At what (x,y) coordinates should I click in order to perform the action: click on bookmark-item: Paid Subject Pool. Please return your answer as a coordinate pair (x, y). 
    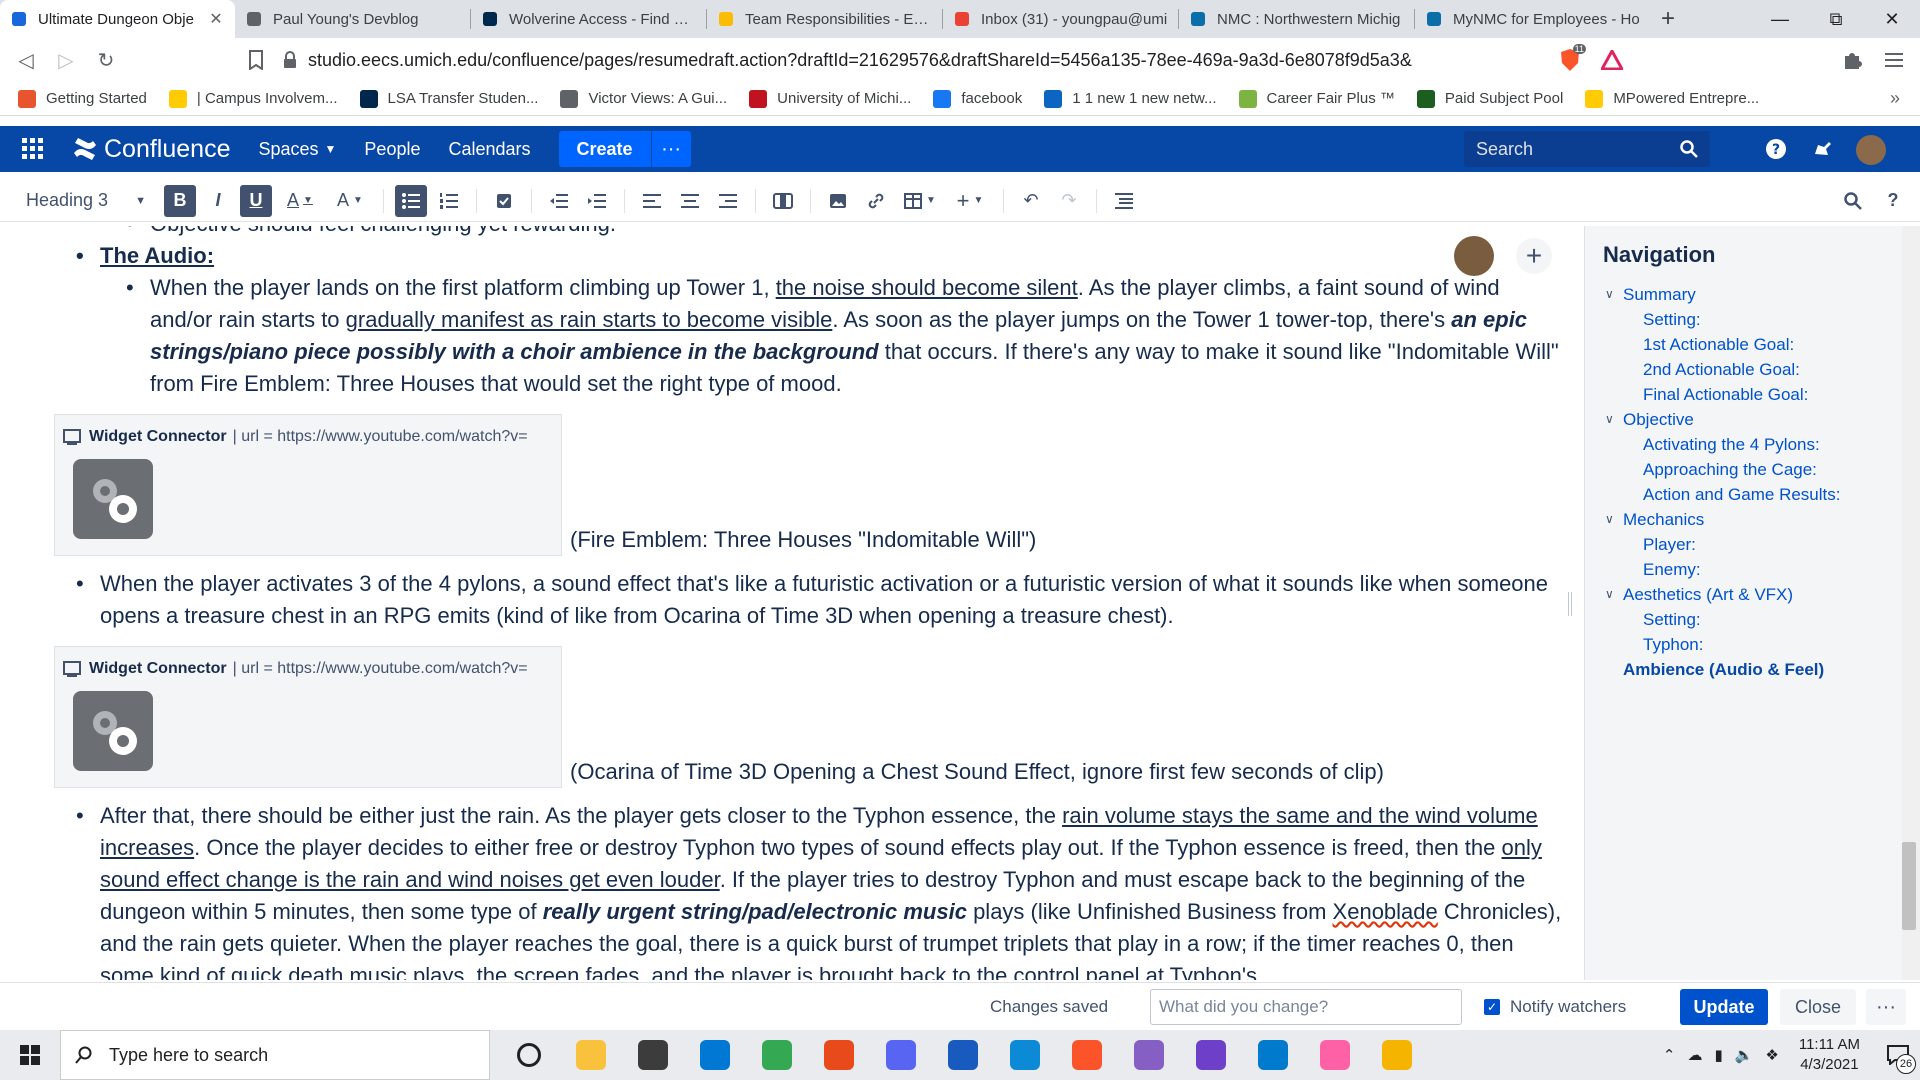
    Looking at the image, I should click on (1489, 98).